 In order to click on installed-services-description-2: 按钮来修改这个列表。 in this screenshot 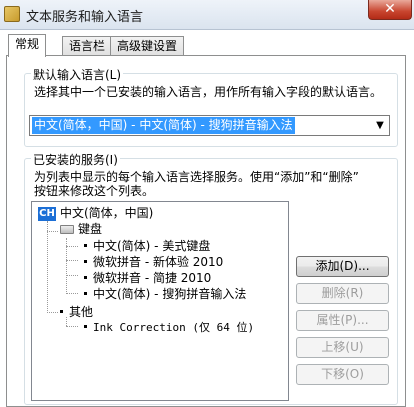, I will do `click(94, 191)`.